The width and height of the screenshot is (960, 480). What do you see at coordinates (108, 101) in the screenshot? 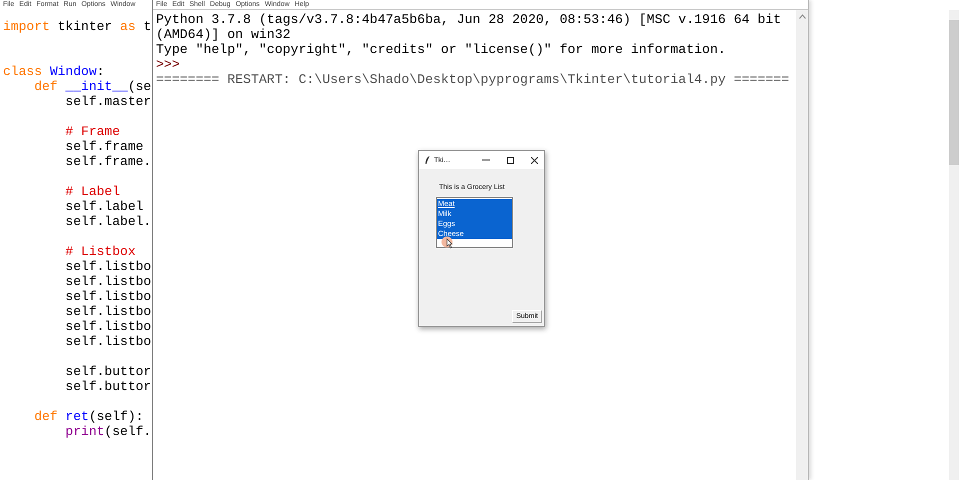
I see `code-line: self.master` at bounding box center [108, 101].